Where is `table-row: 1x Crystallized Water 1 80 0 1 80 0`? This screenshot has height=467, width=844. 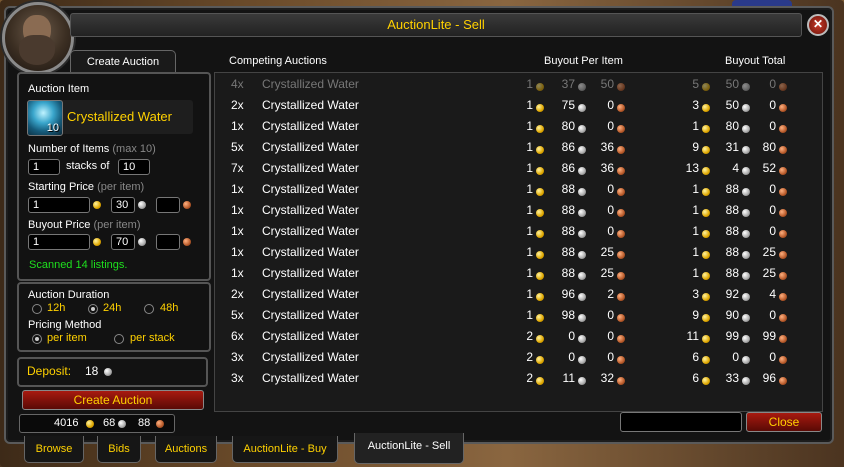
table-row: 1x Crystallized Water 1 80 0 1 80 0 is located at coordinates (518, 129).